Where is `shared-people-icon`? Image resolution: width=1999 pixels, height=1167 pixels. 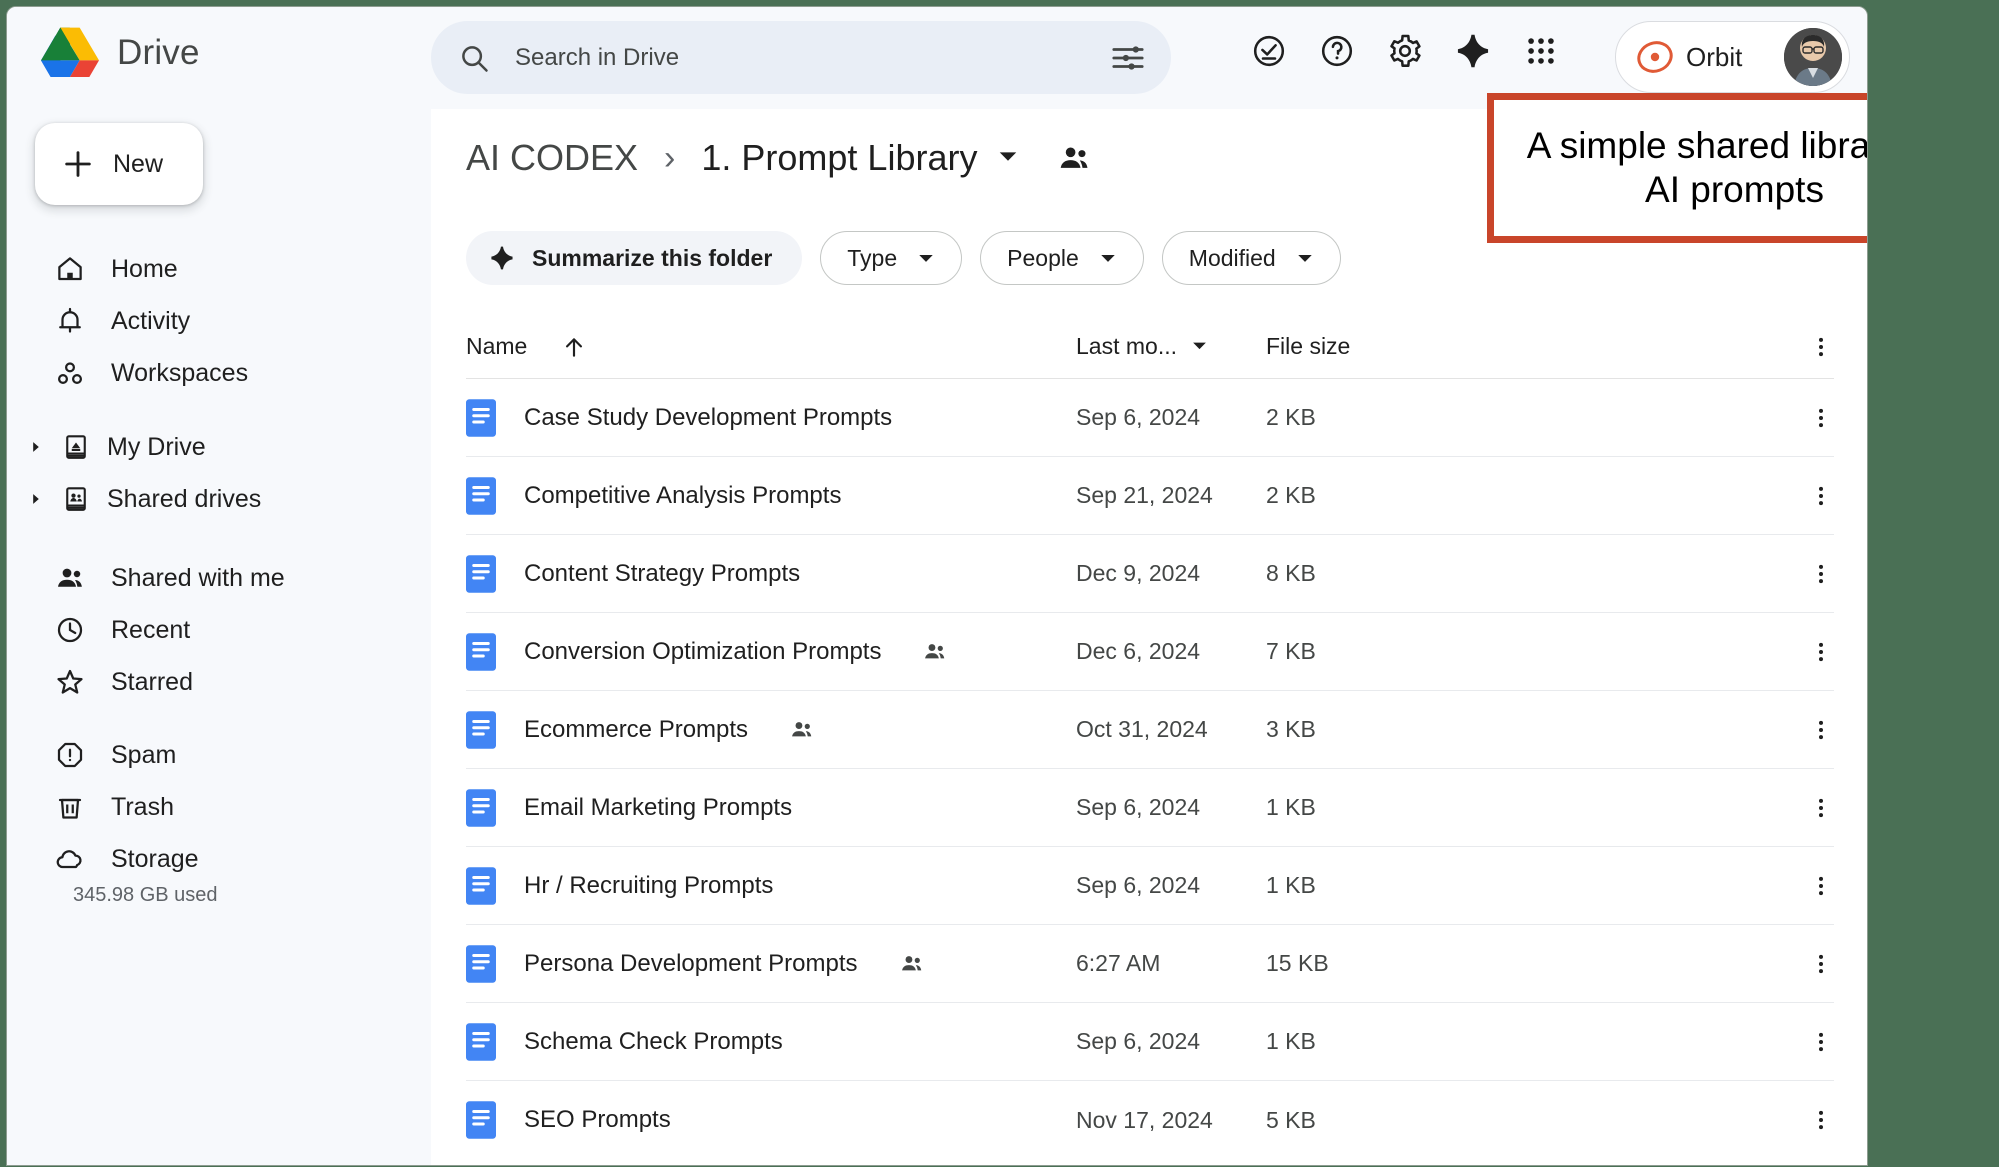 shared-people-icon is located at coordinates (802, 729).